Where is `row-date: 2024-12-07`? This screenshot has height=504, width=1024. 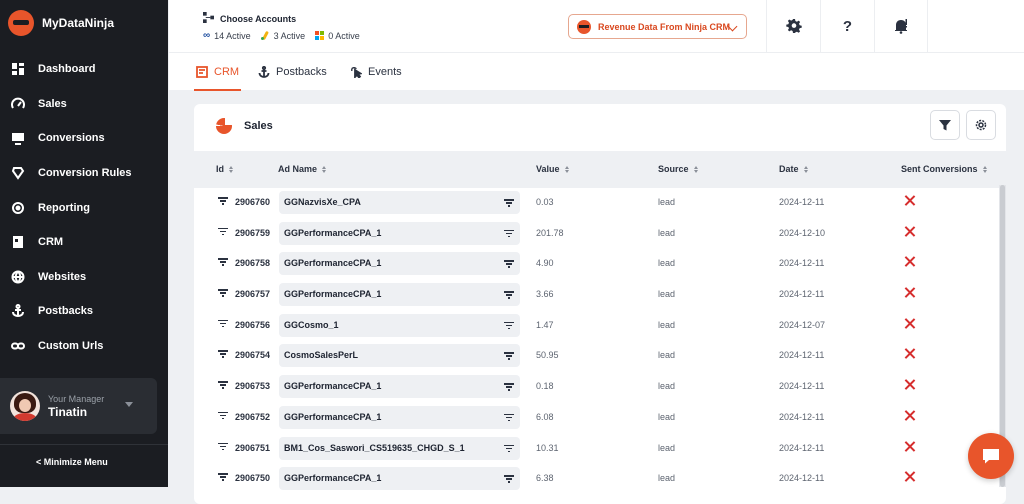
row-date: 2024-12-07 is located at coordinates (802, 324).